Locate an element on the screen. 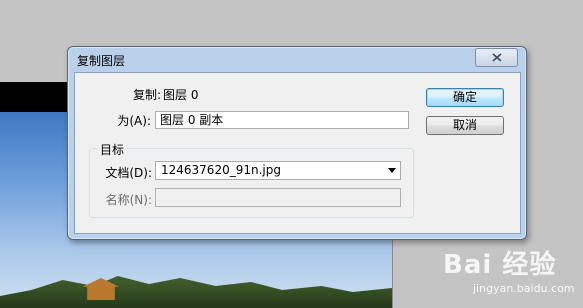 This screenshot has width=583, height=308. watermark-url: jingyan.baidu.com is located at coordinates (524, 288).